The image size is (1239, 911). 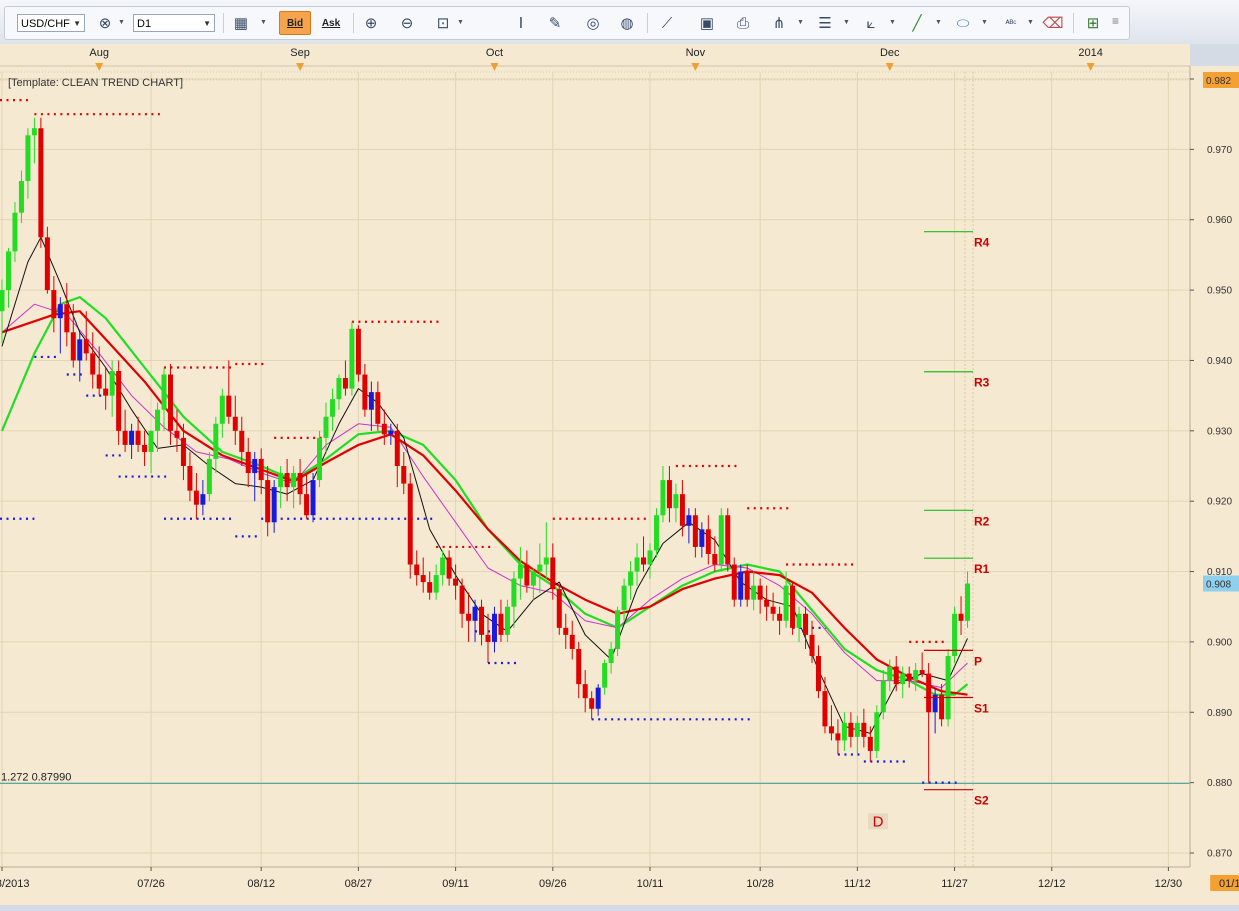 I want to click on zoom-in-icon: ⊕, so click(x=371, y=23).